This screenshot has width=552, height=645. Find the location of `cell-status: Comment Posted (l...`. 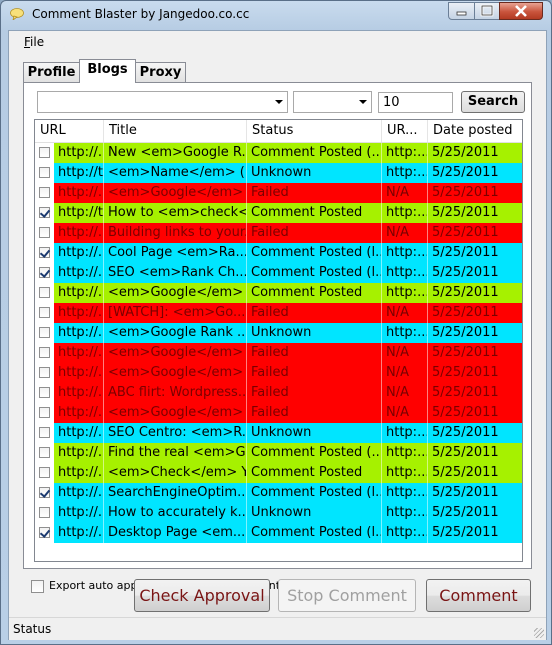

cell-status: Comment Posted (l... is located at coordinates (314, 533).